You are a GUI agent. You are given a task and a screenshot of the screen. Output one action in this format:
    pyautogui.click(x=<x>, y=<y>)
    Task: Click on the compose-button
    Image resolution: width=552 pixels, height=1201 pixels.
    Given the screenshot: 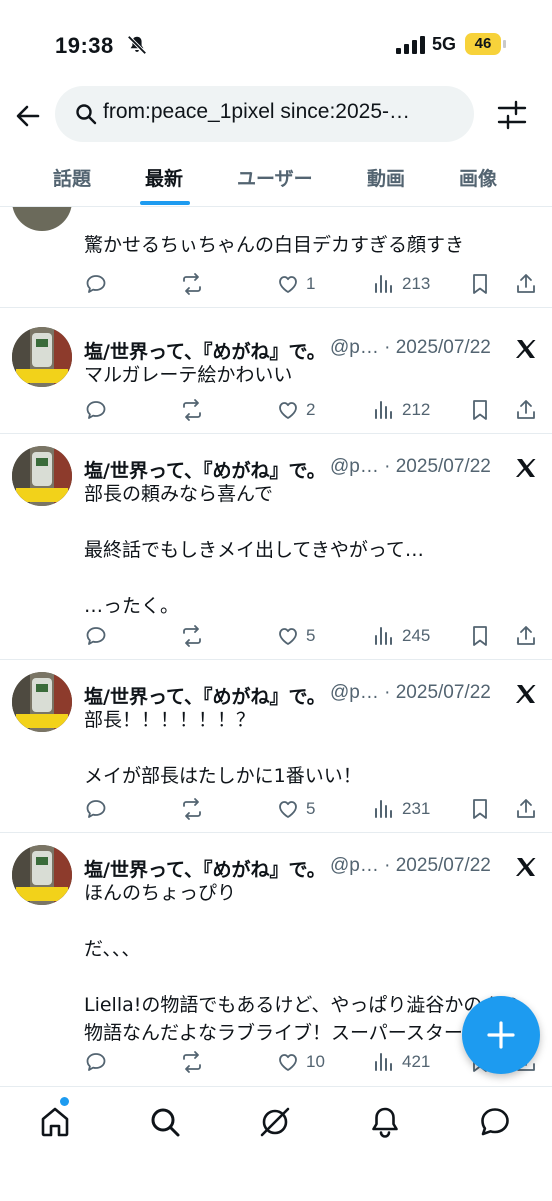 What is the action you would take?
    pyautogui.click(x=501, y=1035)
    